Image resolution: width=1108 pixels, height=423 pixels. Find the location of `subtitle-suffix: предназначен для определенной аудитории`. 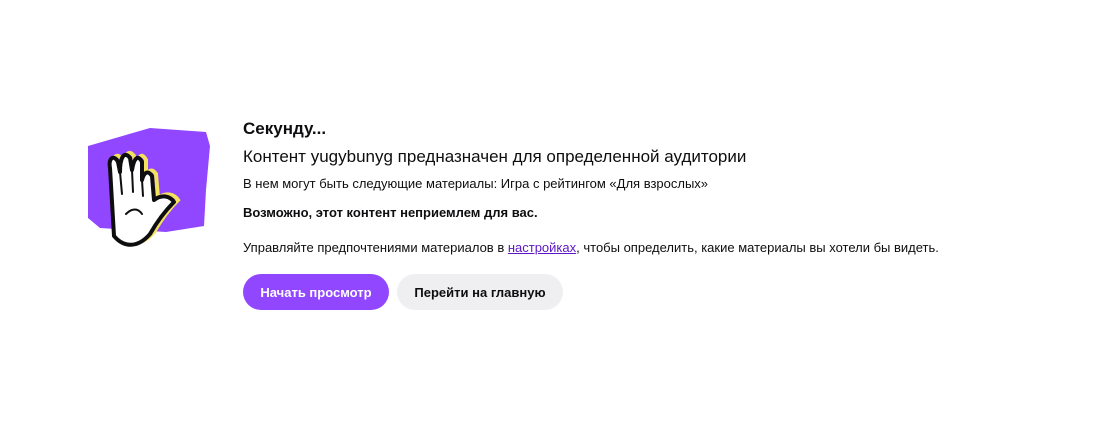

subtitle-suffix: предназначен для определенной аудитории is located at coordinates (569, 156).